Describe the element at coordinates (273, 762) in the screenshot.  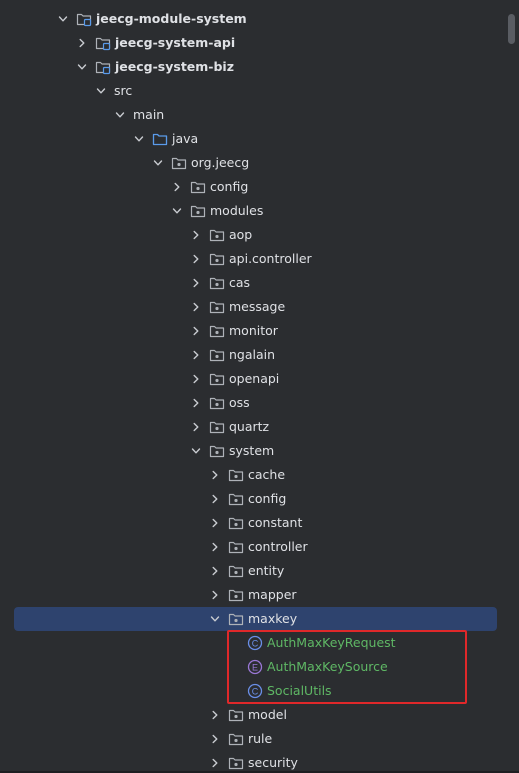
I see `tree-node-label: security` at that location.